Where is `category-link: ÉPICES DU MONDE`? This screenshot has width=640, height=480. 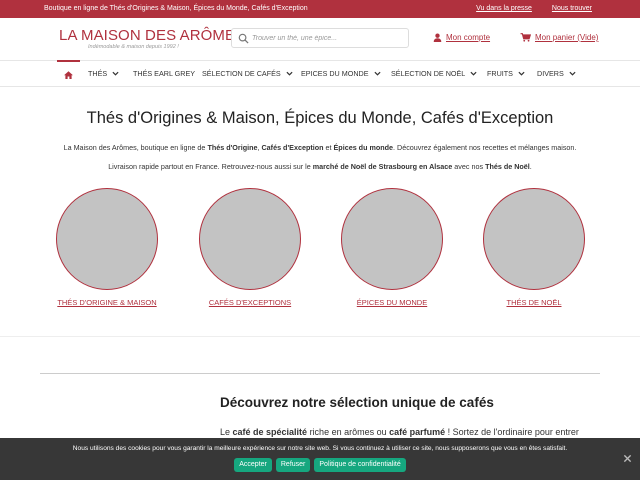 category-link: ÉPICES DU MONDE is located at coordinates (392, 302).